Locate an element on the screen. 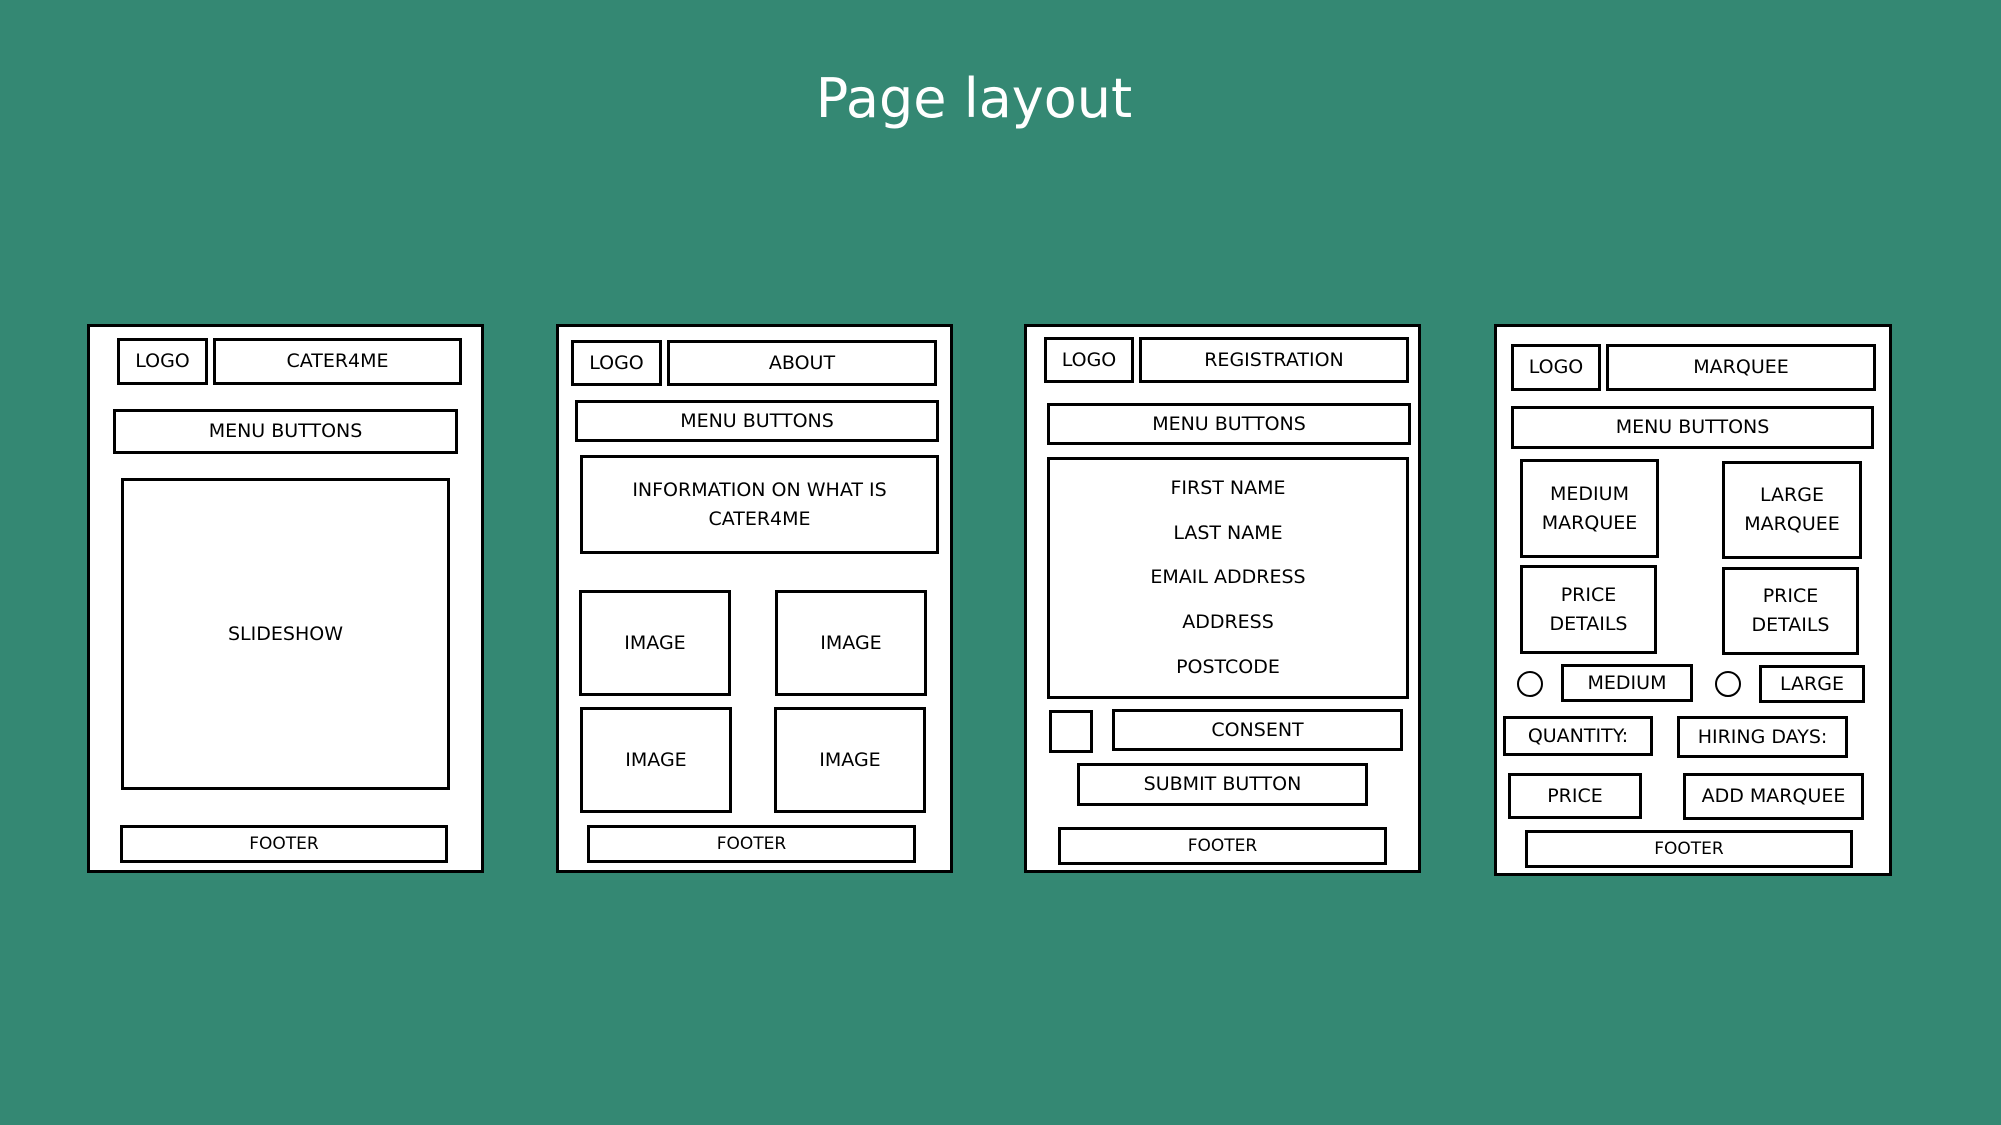 The width and height of the screenshot is (2001, 1125). large-marquee-label: LARGE MARQUEE is located at coordinates (1792, 509).